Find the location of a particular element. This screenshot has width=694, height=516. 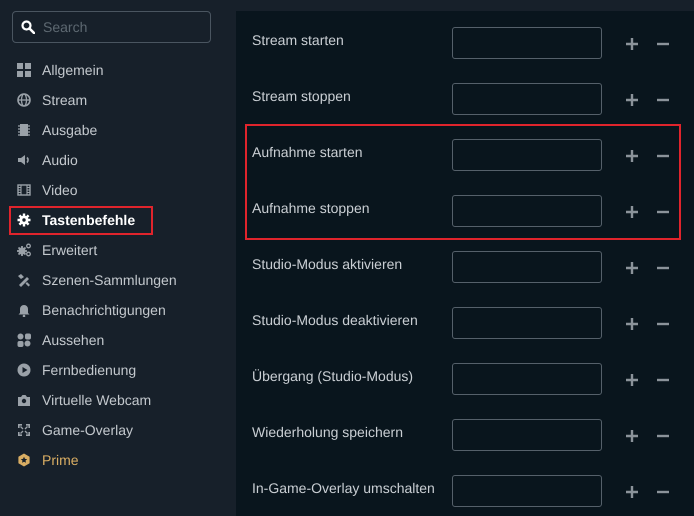

film-icon is located at coordinates (24, 190).